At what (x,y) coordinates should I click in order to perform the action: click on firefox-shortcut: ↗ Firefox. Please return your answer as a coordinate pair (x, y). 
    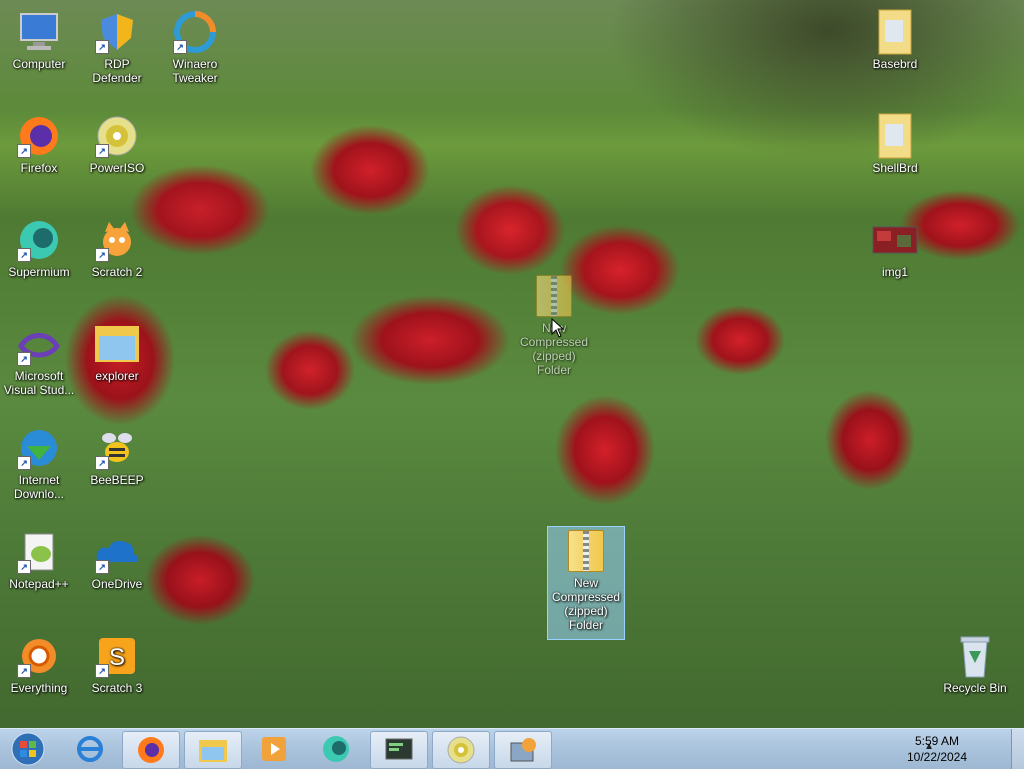
    Looking at the image, I should click on (39, 143).